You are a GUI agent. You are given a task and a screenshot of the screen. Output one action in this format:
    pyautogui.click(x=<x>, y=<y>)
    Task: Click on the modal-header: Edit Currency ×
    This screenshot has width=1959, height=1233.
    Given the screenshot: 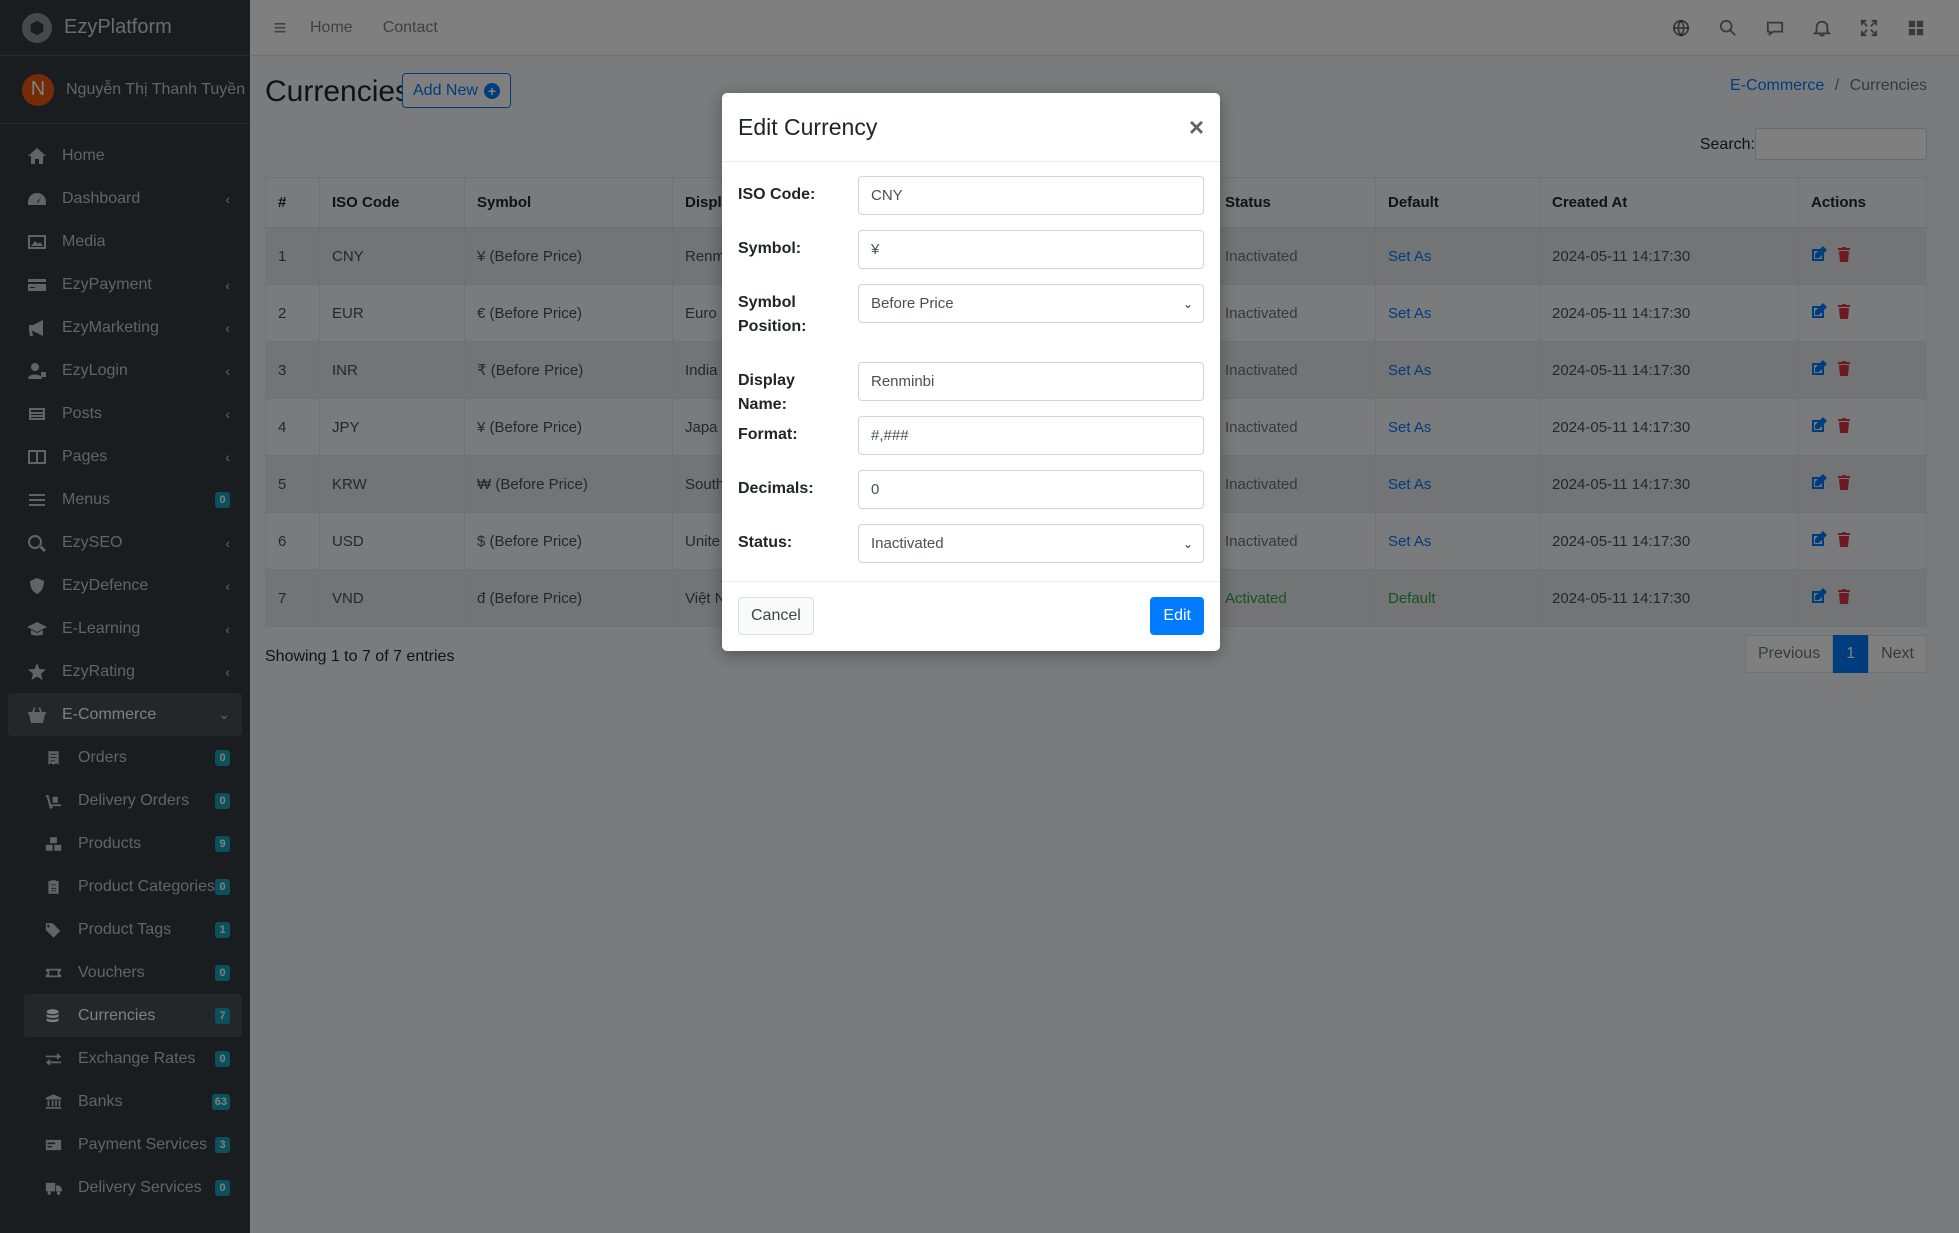 What is the action you would take?
    pyautogui.click(x=971, y=127)
    